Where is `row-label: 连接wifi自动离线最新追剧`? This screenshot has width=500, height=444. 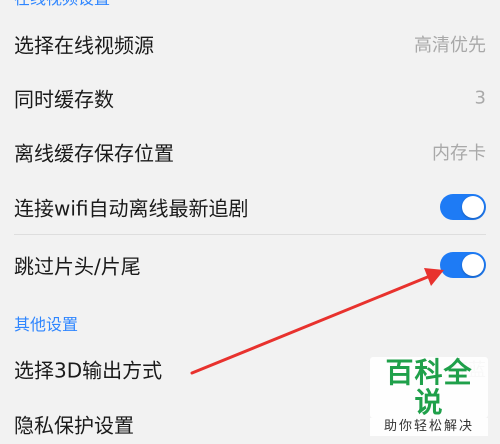 row-label: 连接wifi自动离线最新追剧 is located at coordinates (131, 208).